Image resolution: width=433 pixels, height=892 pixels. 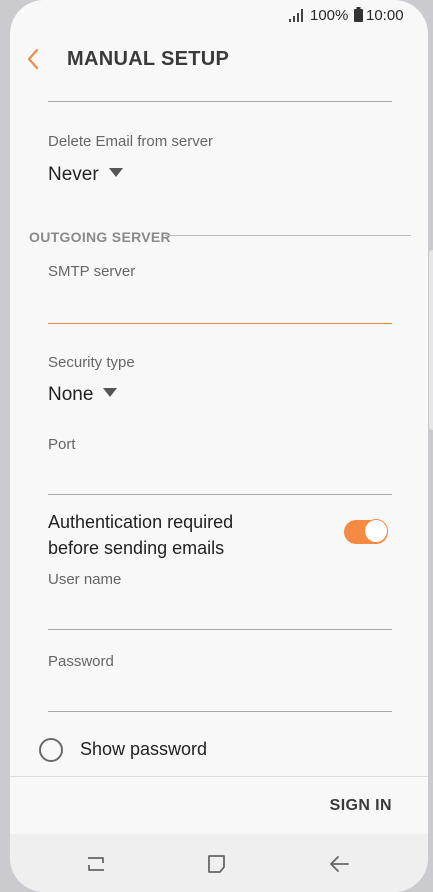 What do you see at coordinates (85, 579) in the screenshot?
I see `username-label: User name` at bounding box center [85, 579].